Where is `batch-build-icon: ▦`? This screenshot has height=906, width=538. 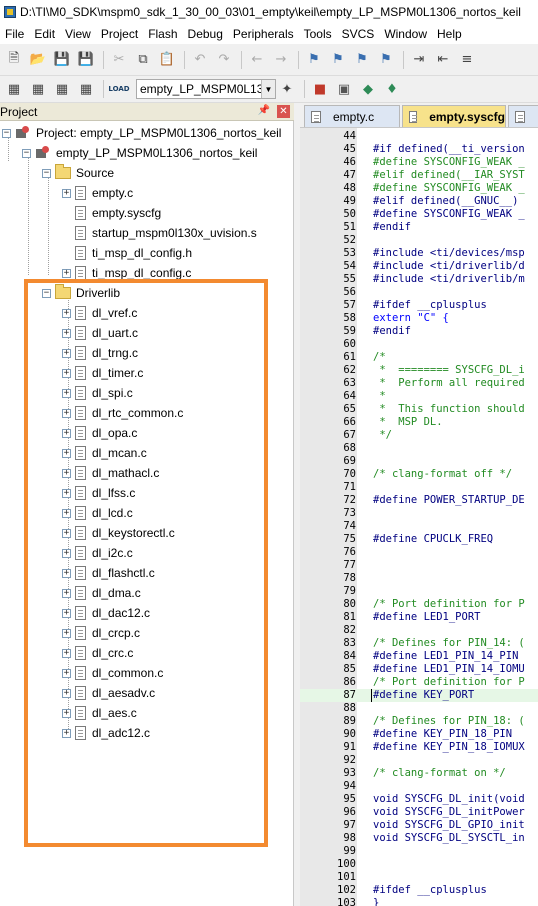 batch-build-icon: ▦ is located at coordinates (86, 89).